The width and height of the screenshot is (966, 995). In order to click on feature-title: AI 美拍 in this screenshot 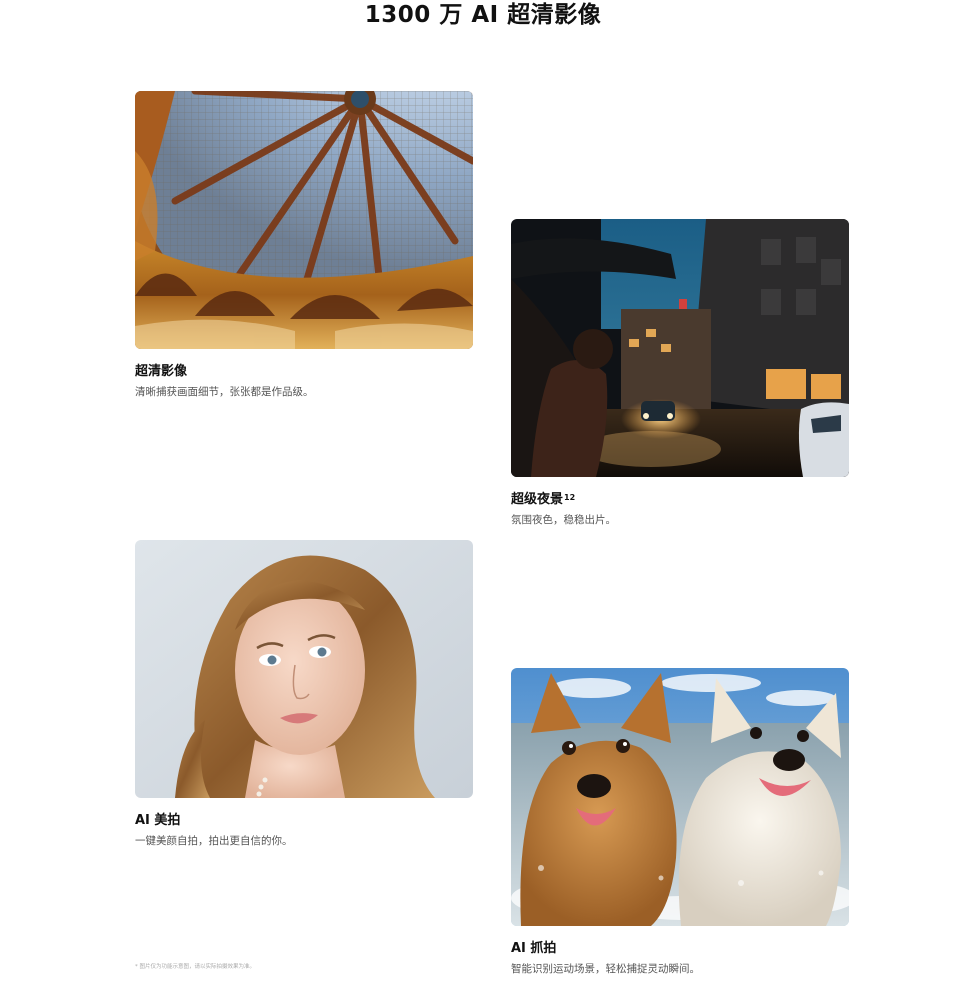, I will do `click(158, 820)`.